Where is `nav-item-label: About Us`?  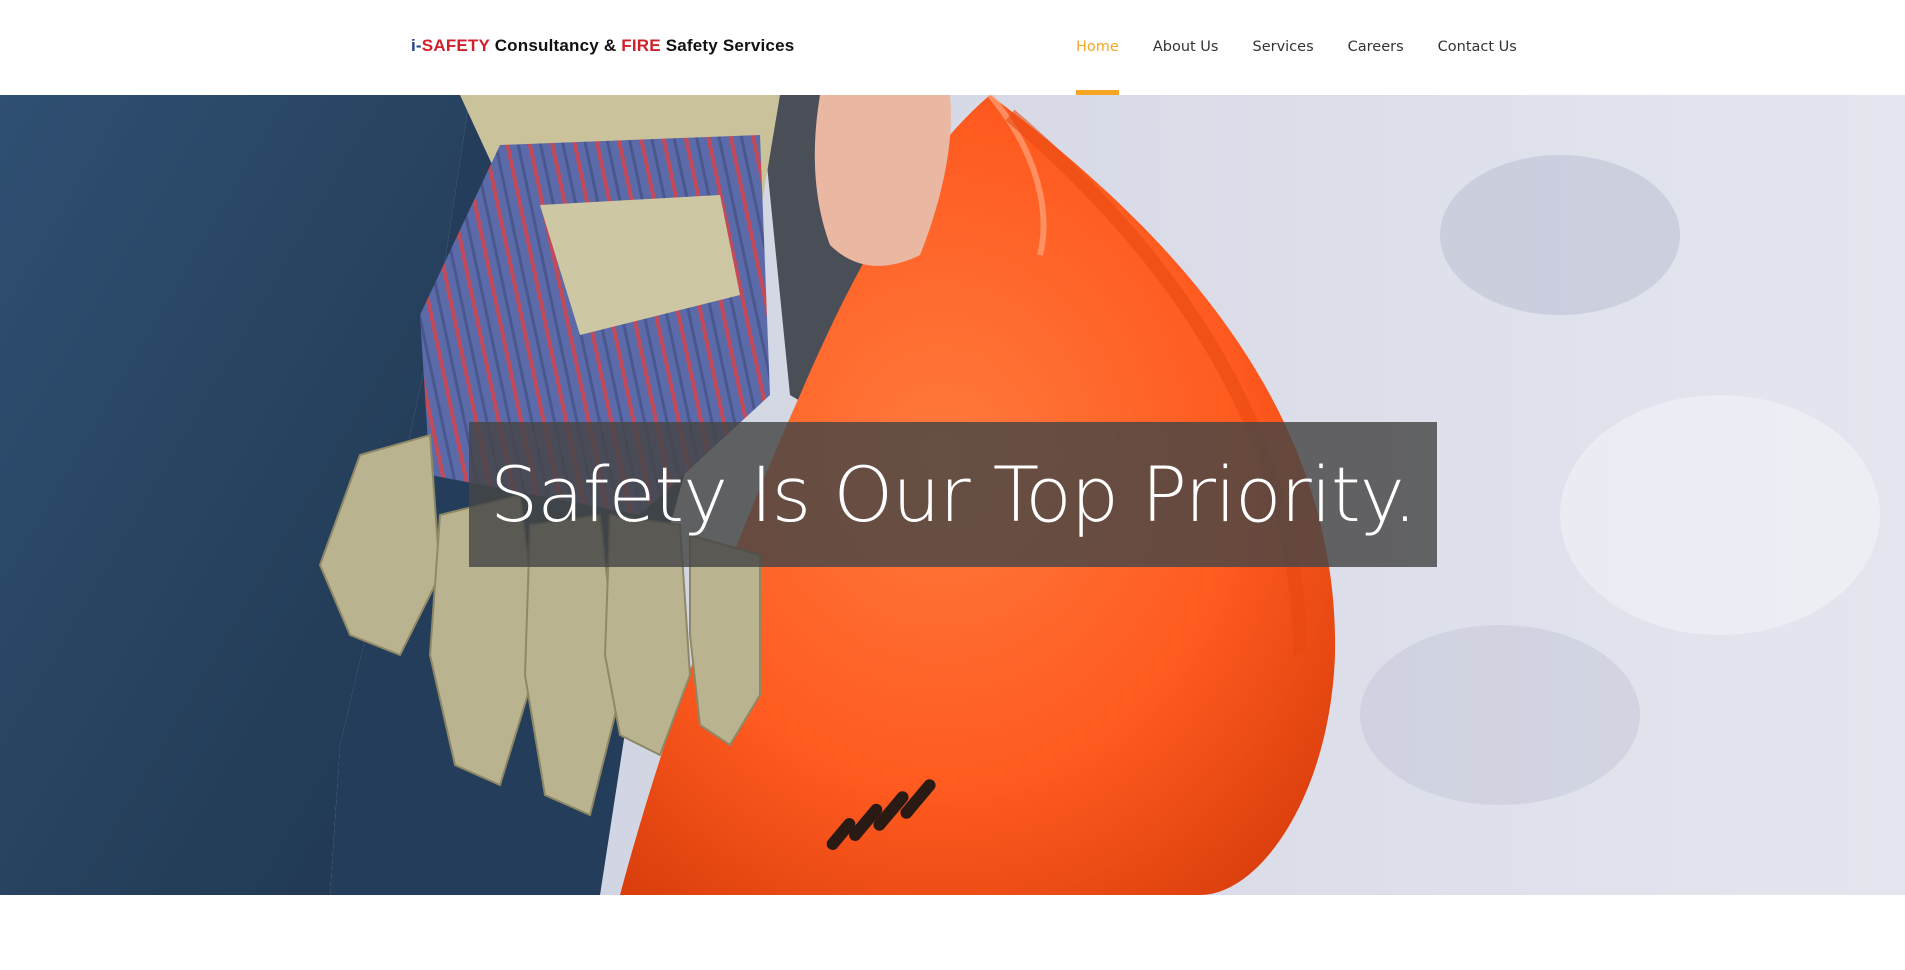 nav-item-label: About Us is located at coordinates (1185, 47).